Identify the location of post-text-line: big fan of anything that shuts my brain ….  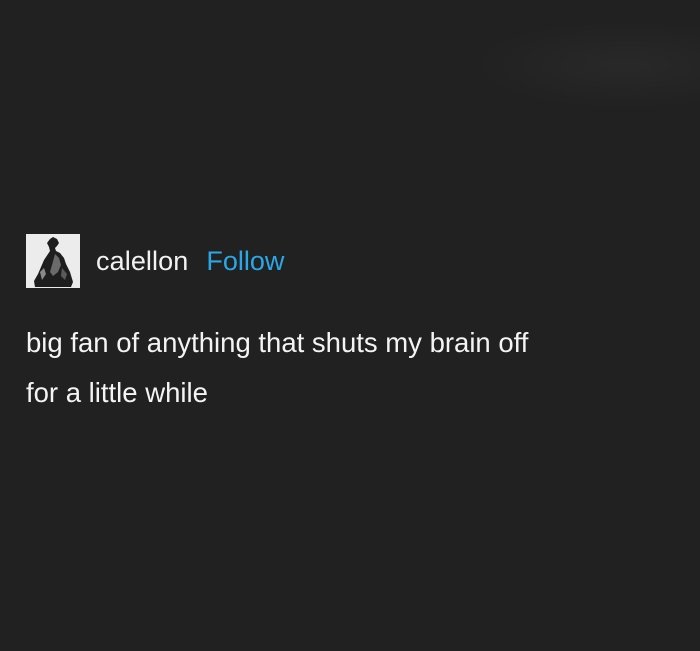
(277, 342).